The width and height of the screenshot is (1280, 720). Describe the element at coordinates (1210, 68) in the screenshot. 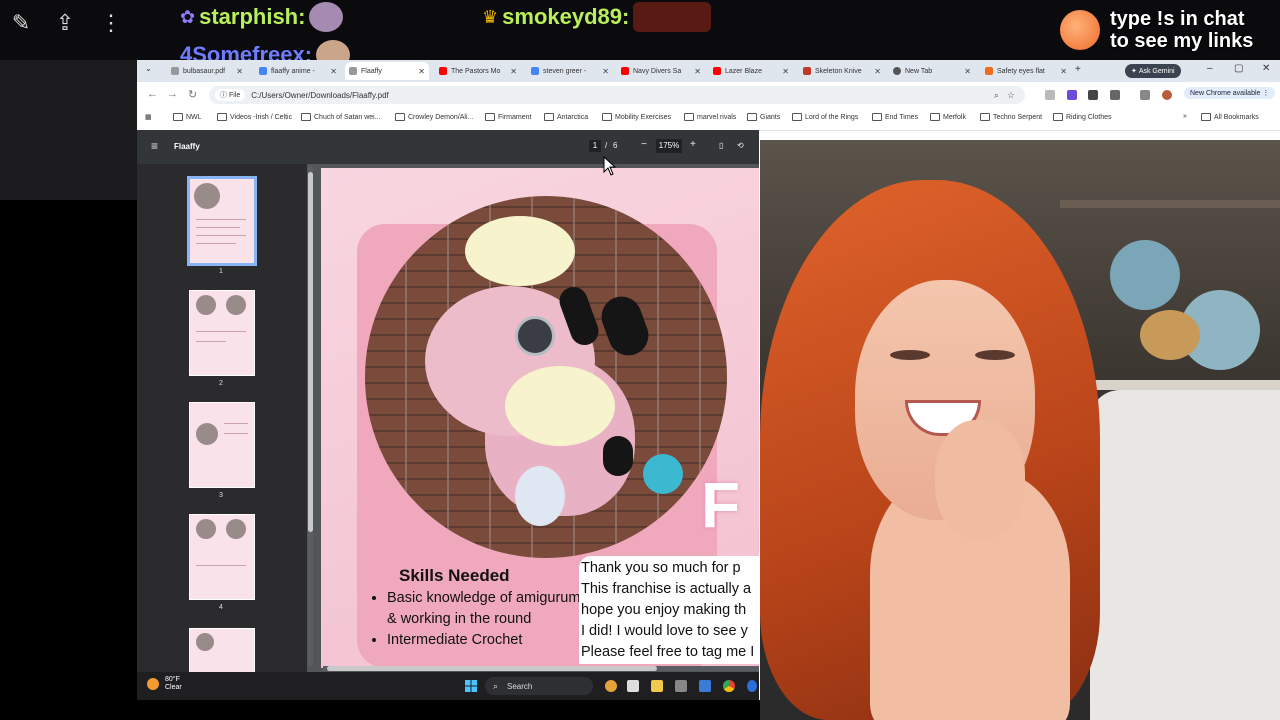

I see `minimize-icon: –` at that location.